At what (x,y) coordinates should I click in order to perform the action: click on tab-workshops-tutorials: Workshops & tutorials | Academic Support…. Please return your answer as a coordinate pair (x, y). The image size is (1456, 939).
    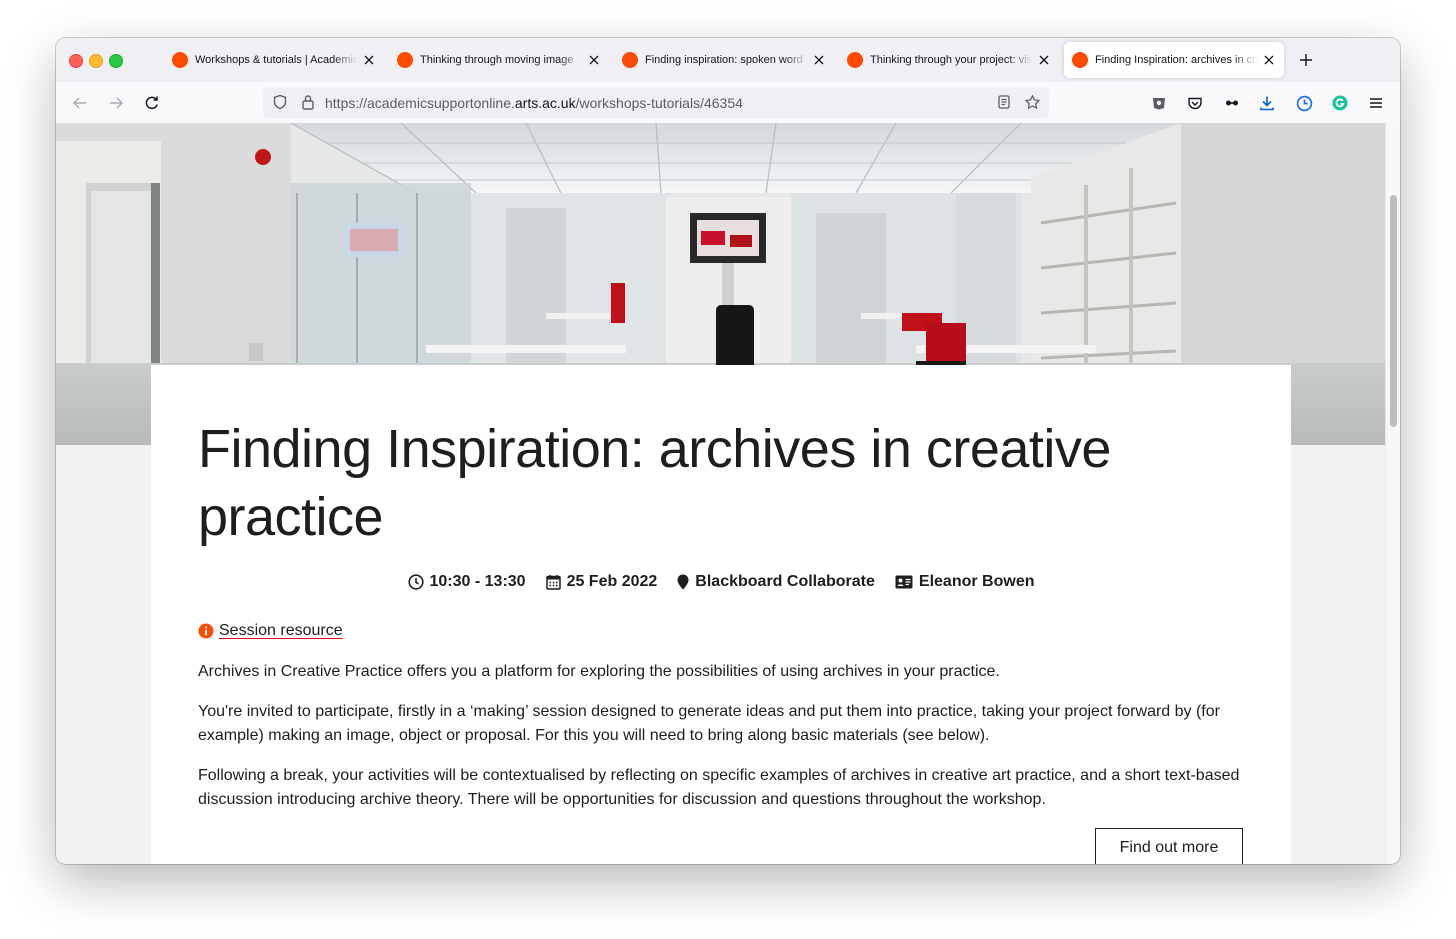
    Looking at the image, I should click on (274, 60).